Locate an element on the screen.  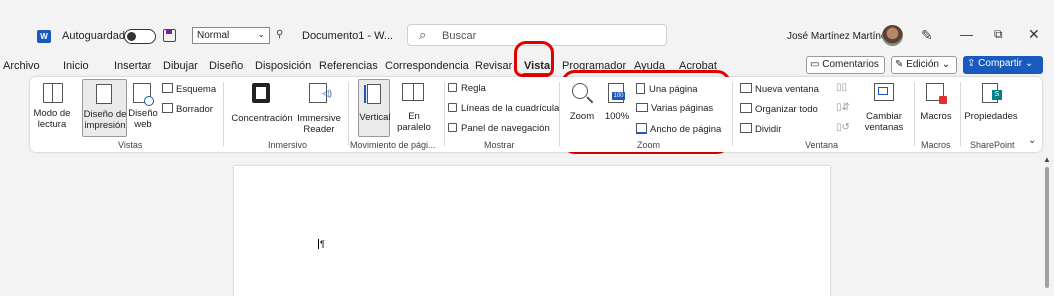
regla-checkbox: Regla is located at coordinates (467, 88).